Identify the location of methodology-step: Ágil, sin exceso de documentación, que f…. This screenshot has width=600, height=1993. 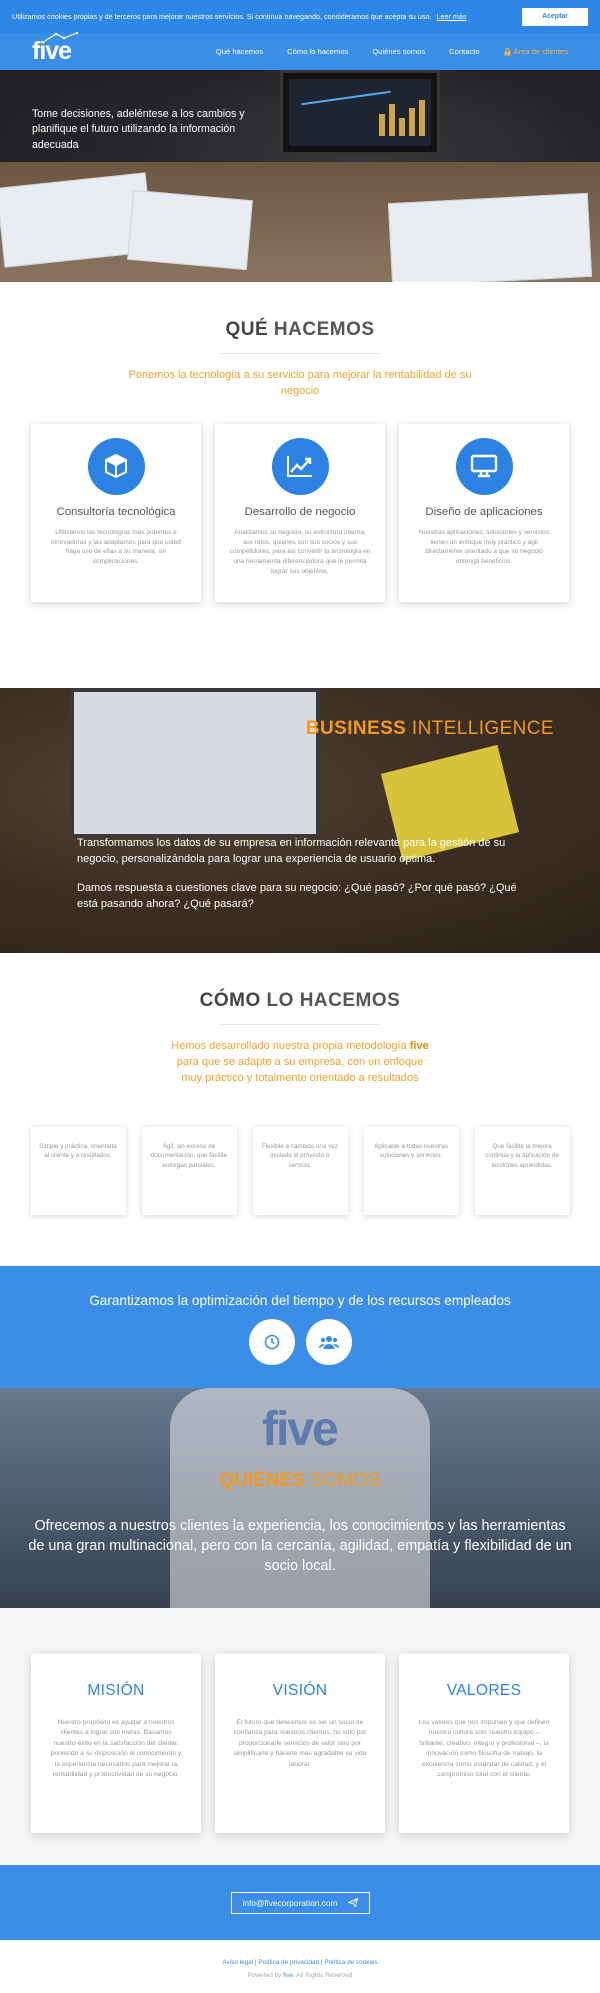
(189, 1170).